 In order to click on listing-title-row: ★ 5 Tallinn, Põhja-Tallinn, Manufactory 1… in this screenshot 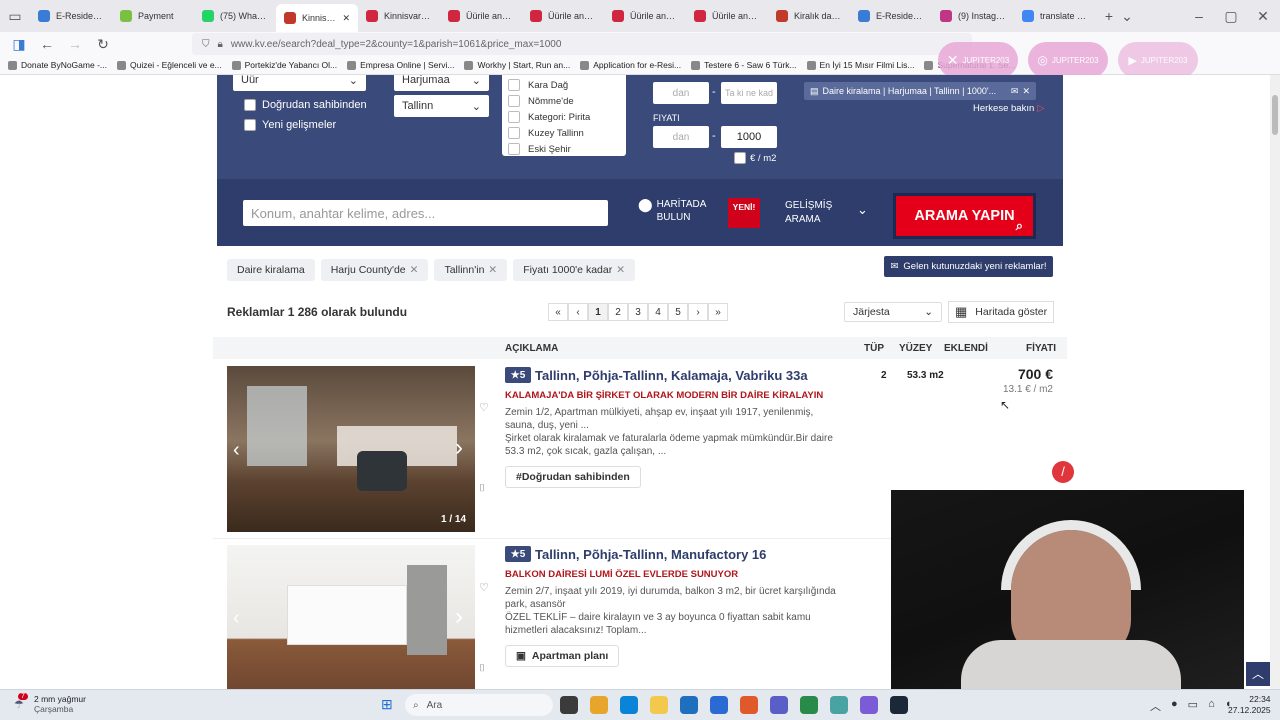, I will do `click(635, 554)`.